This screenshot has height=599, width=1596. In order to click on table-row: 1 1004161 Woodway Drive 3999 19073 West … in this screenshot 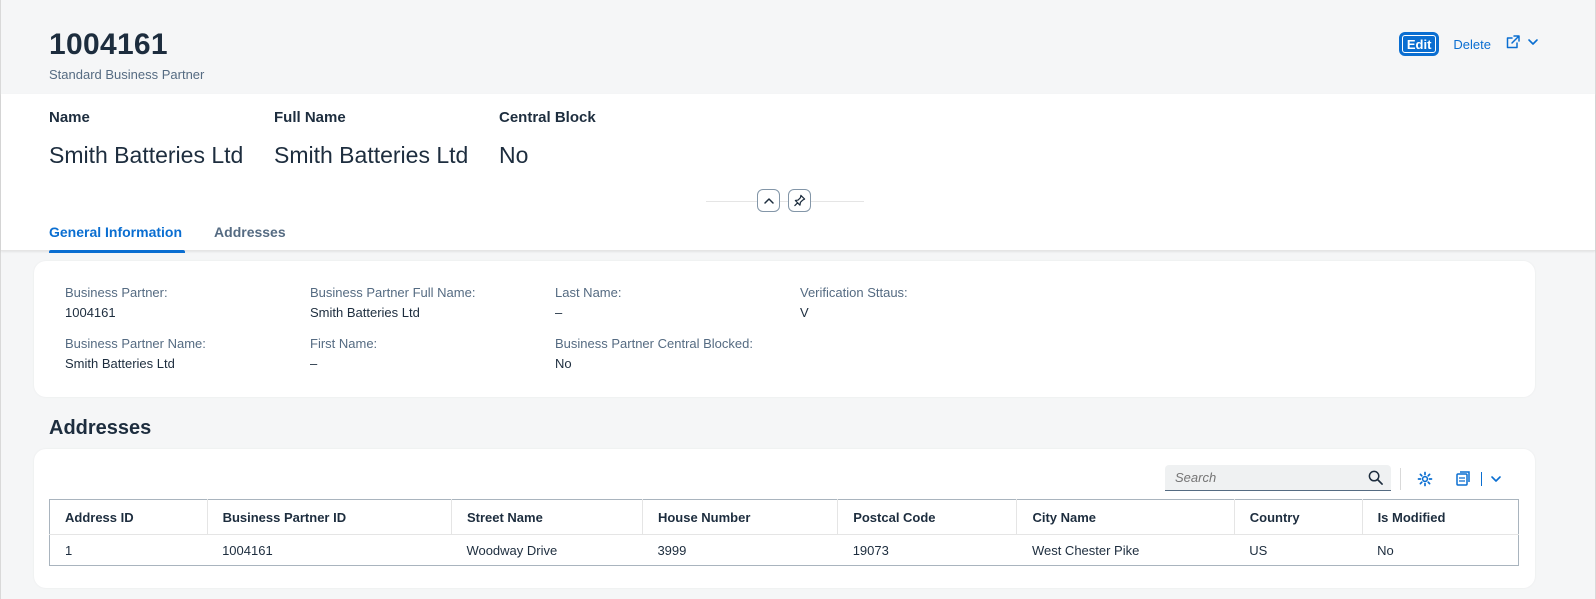, I will do `click(784, 550)`.